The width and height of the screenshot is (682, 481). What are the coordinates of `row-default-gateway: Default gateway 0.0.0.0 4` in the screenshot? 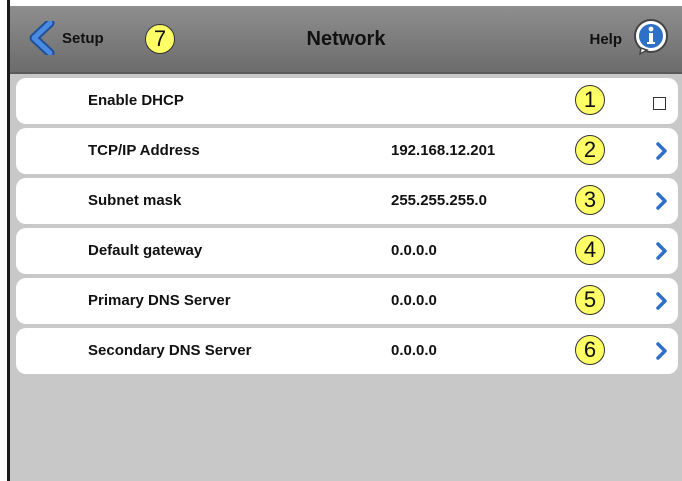 It's located at (347, 251).